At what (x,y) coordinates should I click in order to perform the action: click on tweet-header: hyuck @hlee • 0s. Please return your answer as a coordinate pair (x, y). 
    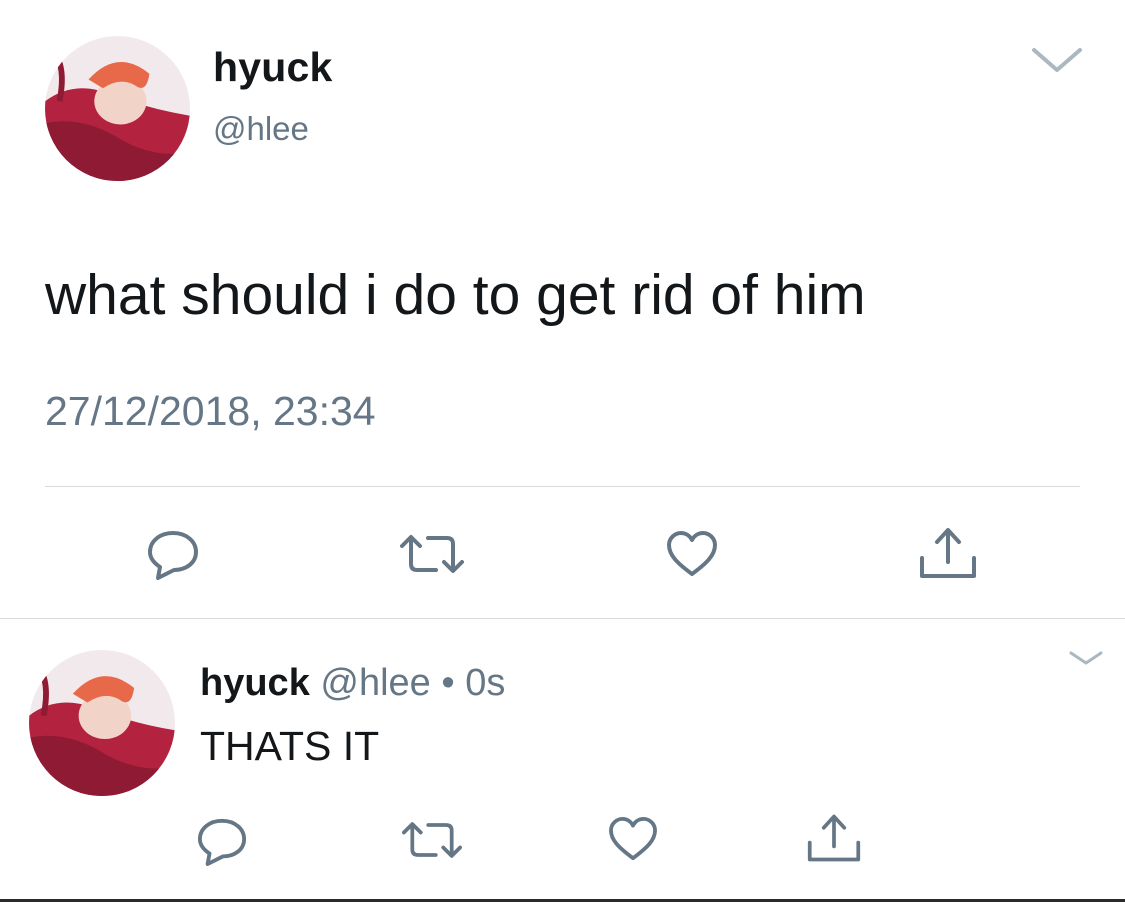
    Looking at the image, I should click on (352, 683).